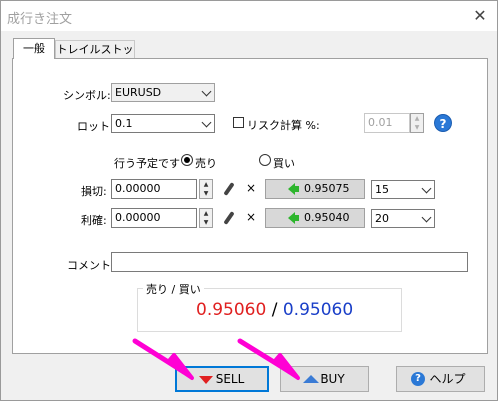  I want to click on annotation-arrow-sell, so click(163, 359).